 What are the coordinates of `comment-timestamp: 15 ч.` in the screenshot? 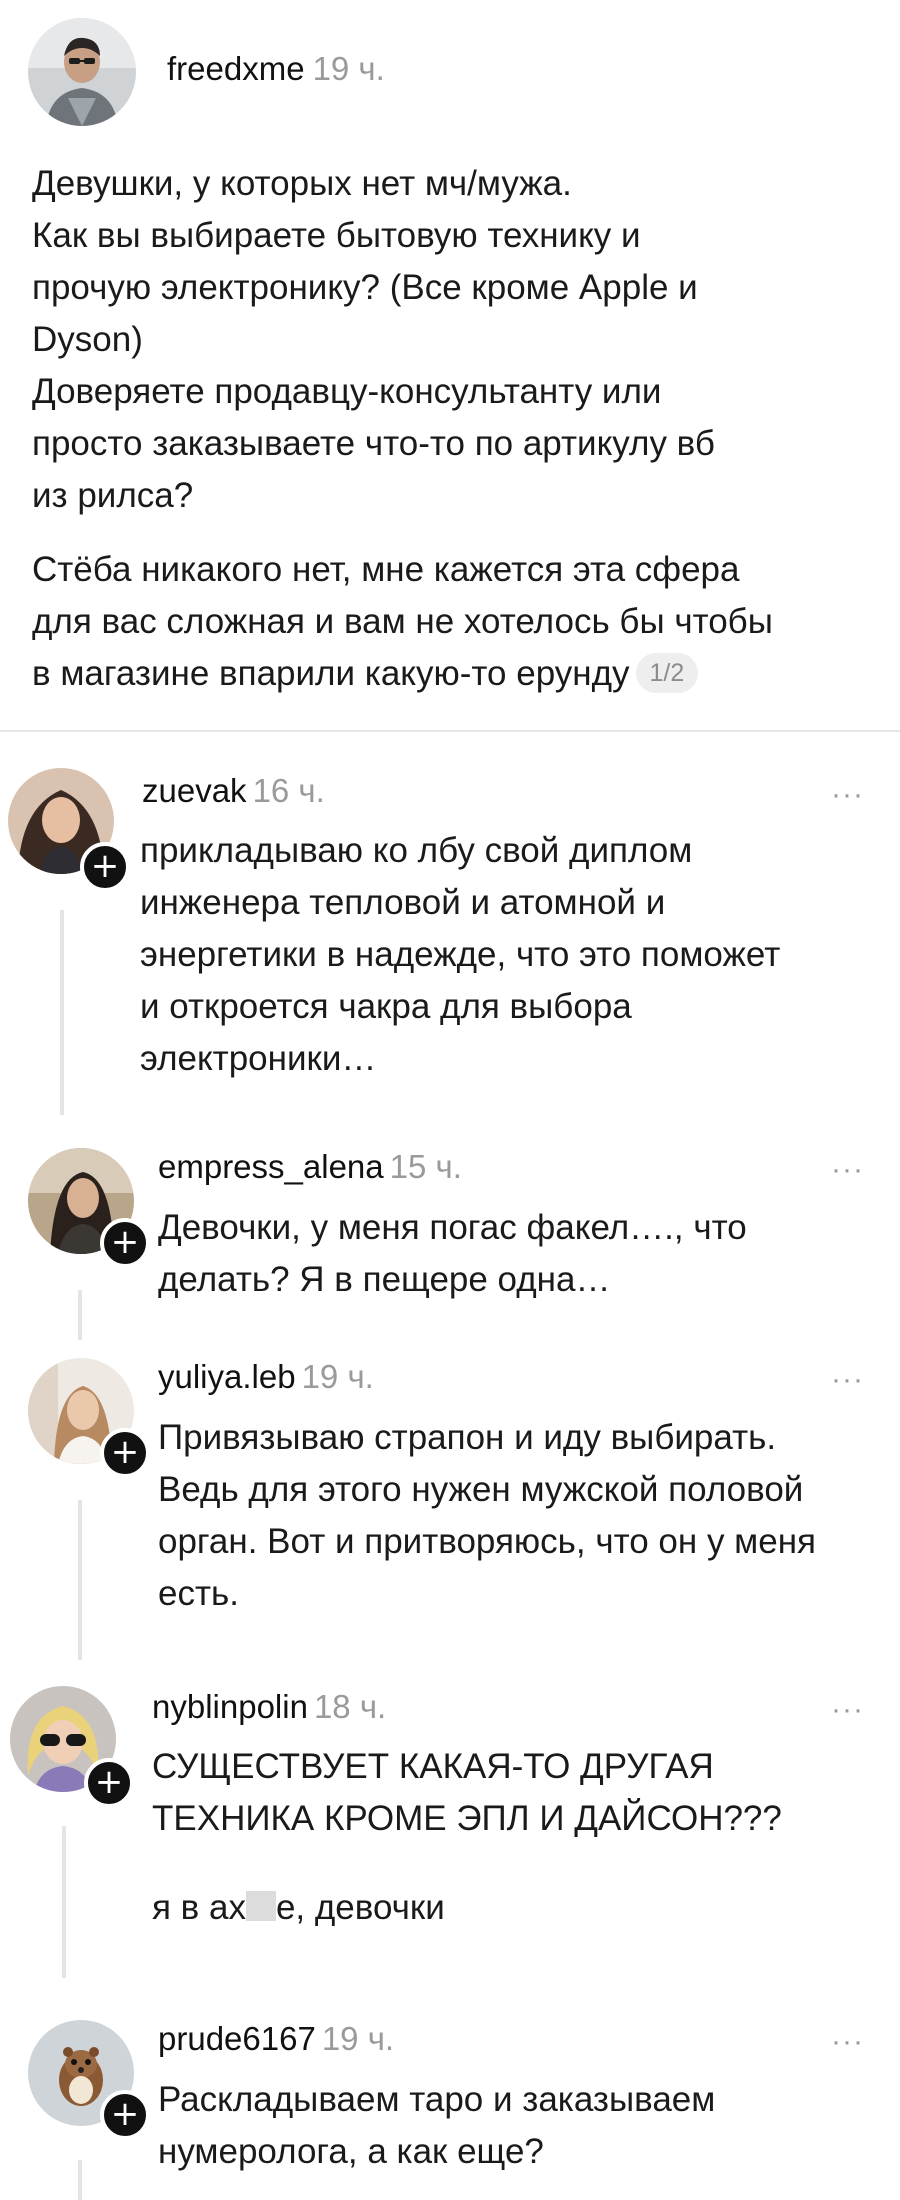 It's located at (425, 1166).